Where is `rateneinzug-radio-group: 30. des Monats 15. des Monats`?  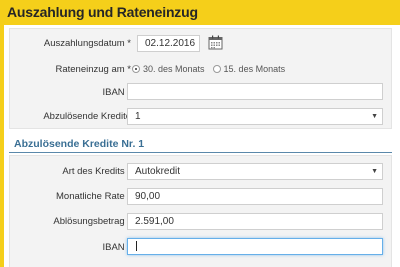 rateneinzug-radio-group: 30. des Monats 15. des Monats is located at coordinates (212, 68).